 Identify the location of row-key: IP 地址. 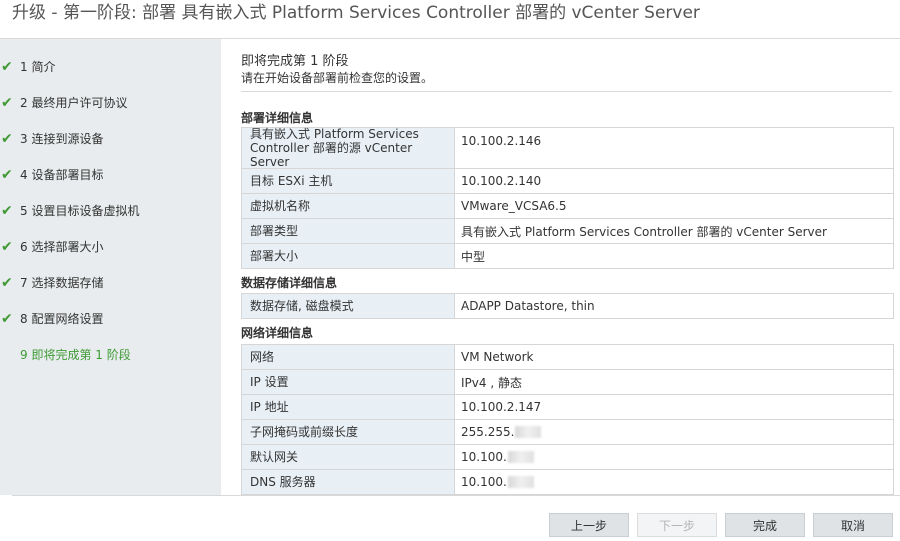
(348, 407).